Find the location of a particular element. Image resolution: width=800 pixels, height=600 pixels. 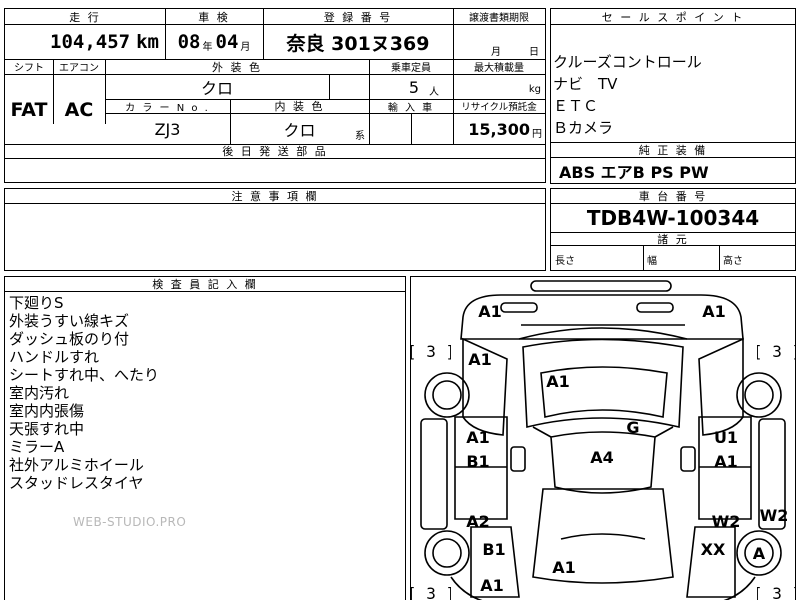

sales-point-item: クルーズコントロール is located at coordinates (627, 62).